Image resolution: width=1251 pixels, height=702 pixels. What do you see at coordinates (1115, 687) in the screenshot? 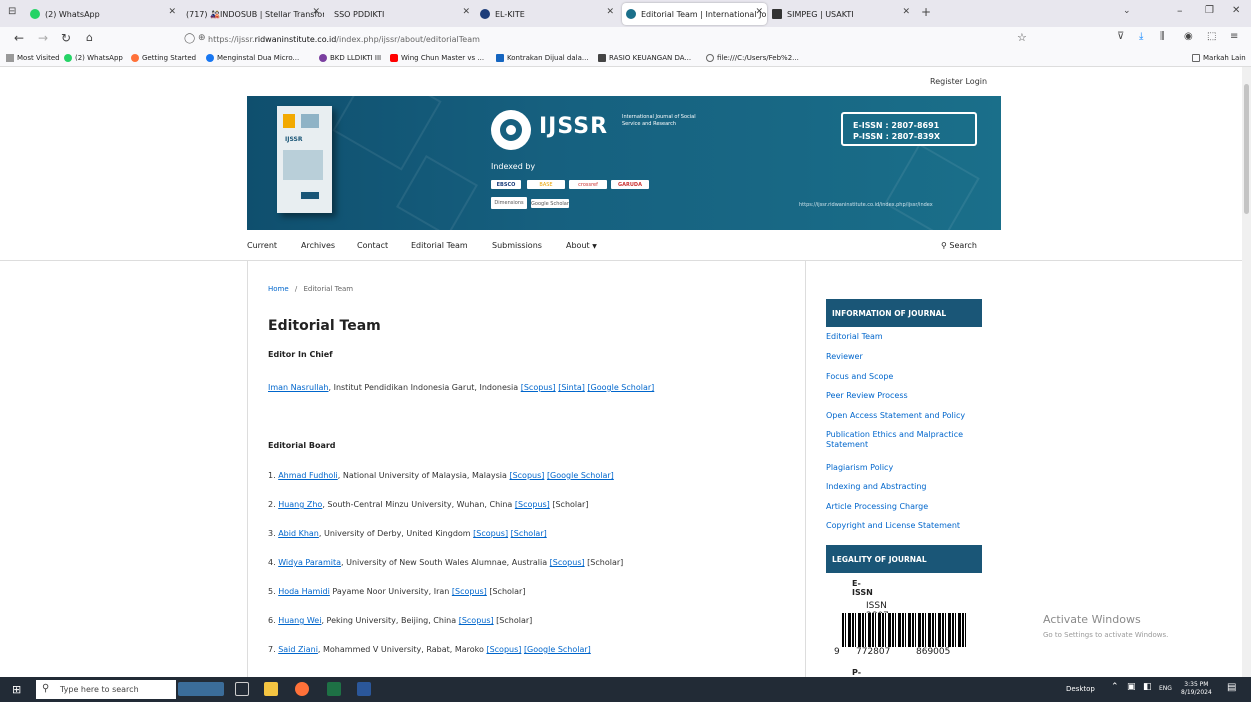
I see `tray-chevron-icon: ⌃` at bounding box center [1115, 687].